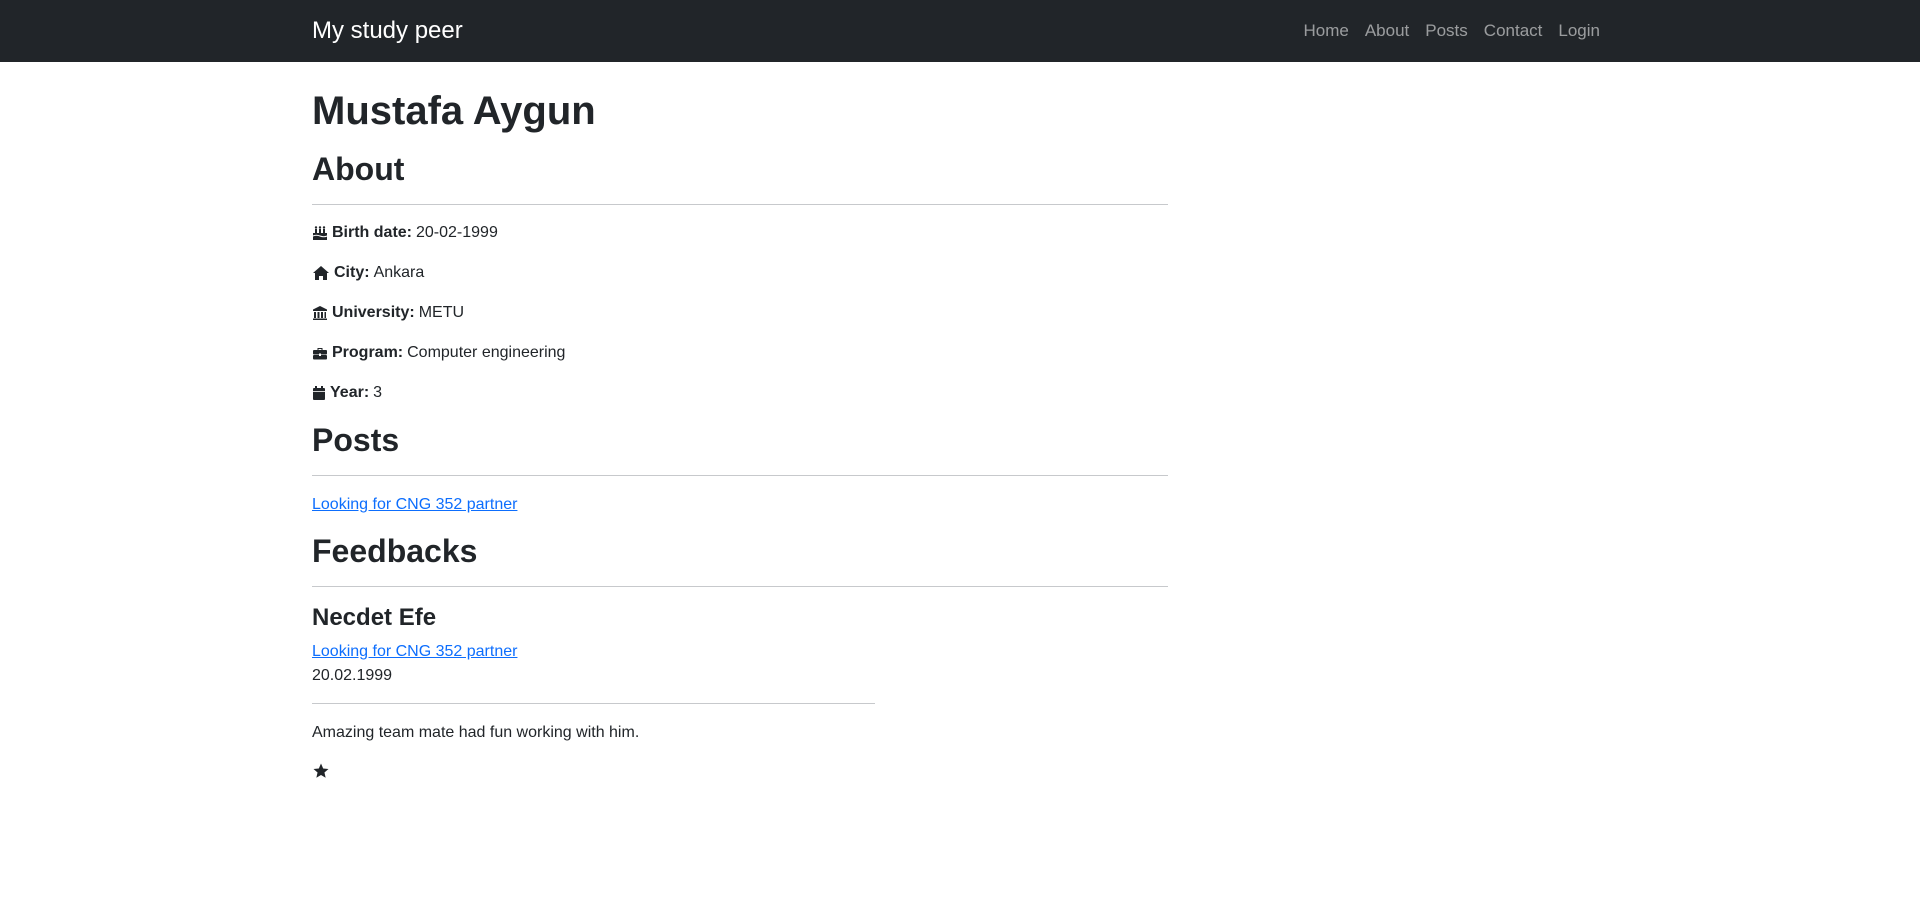 The height and width of the screenshot is (912, 1920). I want to click on university-icon, so click(320, 313).